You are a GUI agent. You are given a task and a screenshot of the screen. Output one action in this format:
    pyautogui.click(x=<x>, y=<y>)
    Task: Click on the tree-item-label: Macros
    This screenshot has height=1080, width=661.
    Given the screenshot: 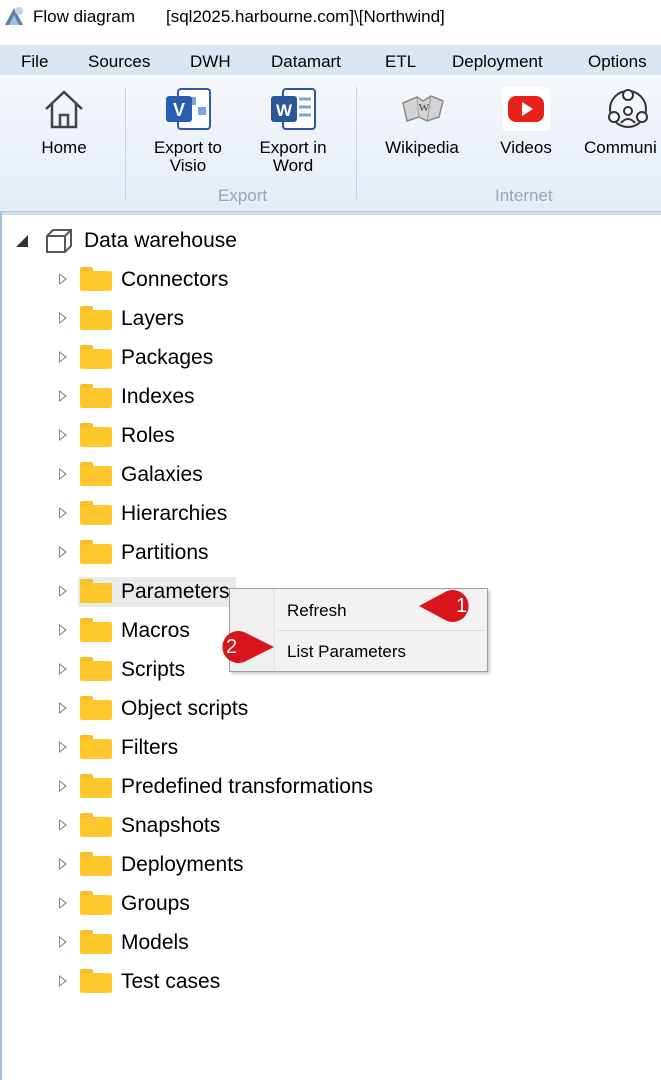 What is the action you would take?
    pyautogui.click(x=155, y=630)
    